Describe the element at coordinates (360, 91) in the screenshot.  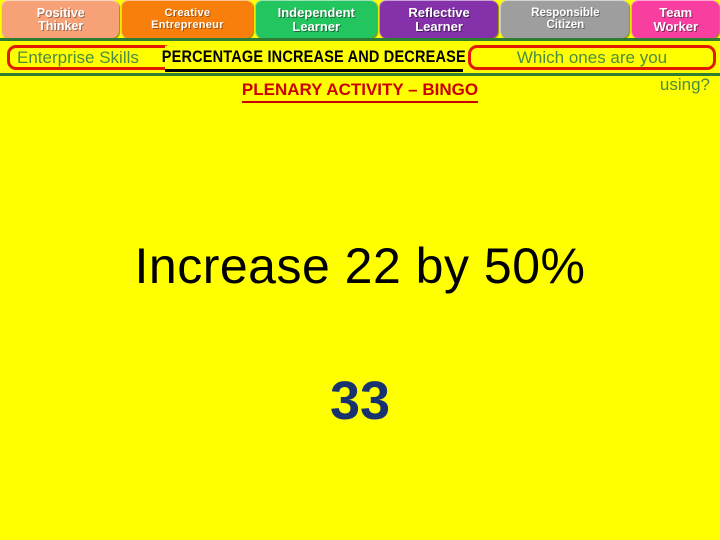
I see `plenary-activity-text: PLENARY ACTIVITY – BINGO` at that location.